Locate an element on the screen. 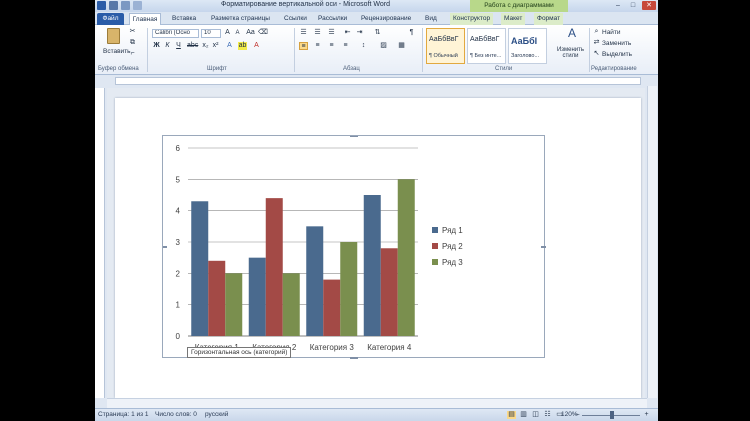 This screenshot has height=421, width=750. language-indicator: русский is located at coordinates (216, 414).